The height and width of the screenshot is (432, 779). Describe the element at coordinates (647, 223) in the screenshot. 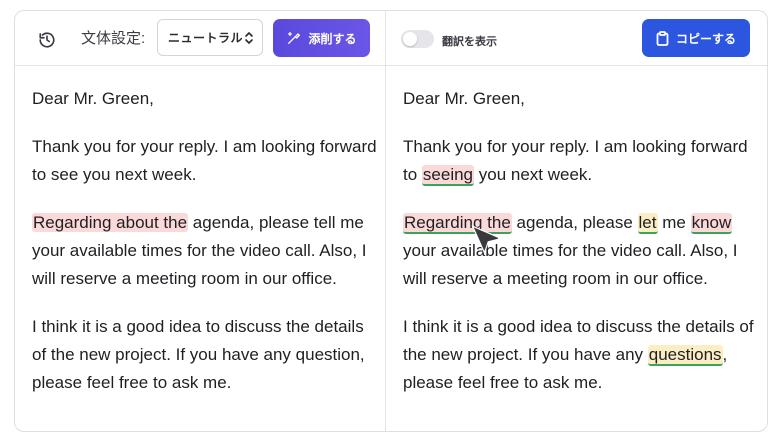

I see `correction-highlight: let` at that location.